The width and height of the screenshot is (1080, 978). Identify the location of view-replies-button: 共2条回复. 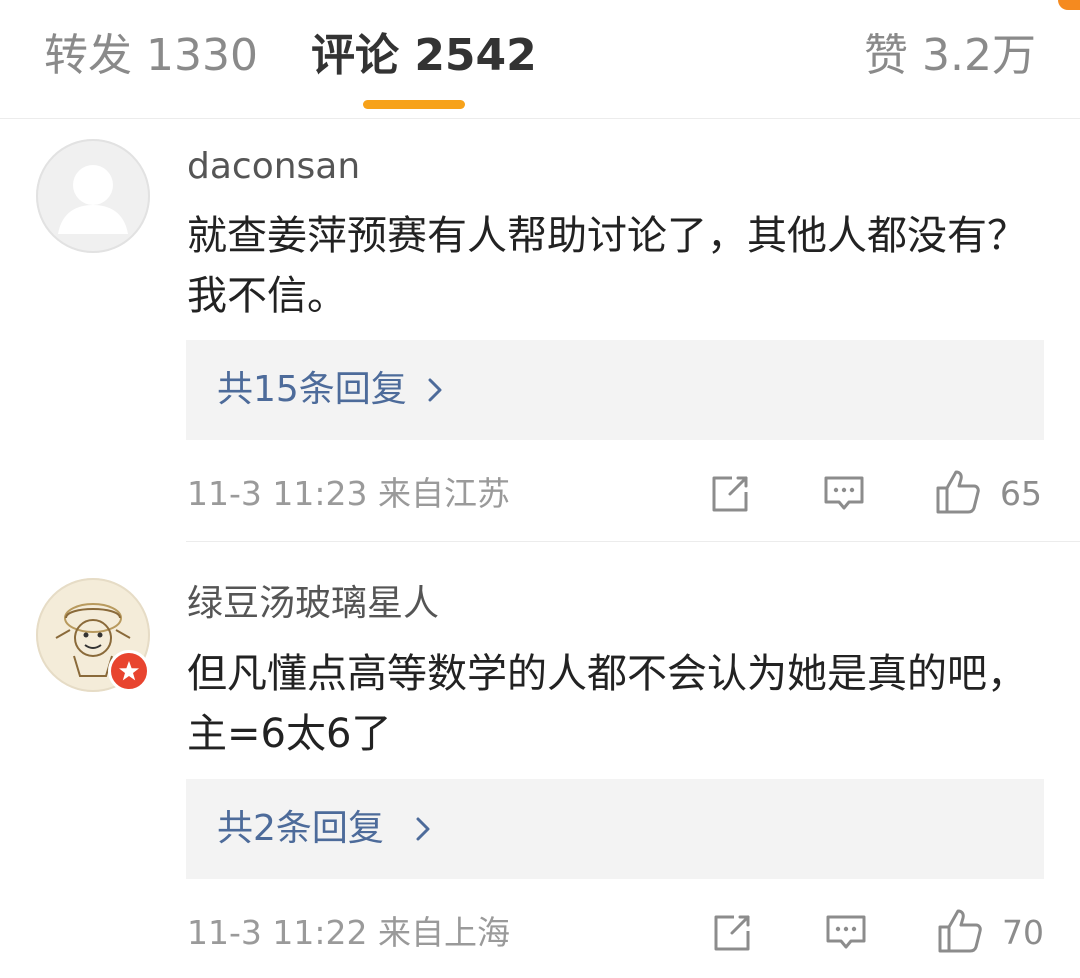
(615, 829).